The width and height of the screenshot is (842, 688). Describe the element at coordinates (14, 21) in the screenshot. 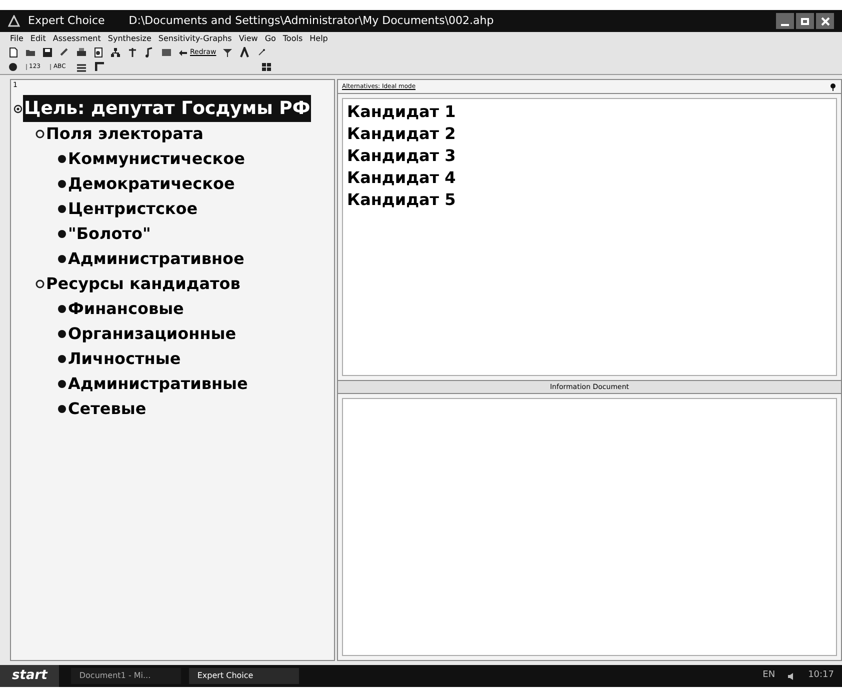

I see `app-logo-icon` at that location.